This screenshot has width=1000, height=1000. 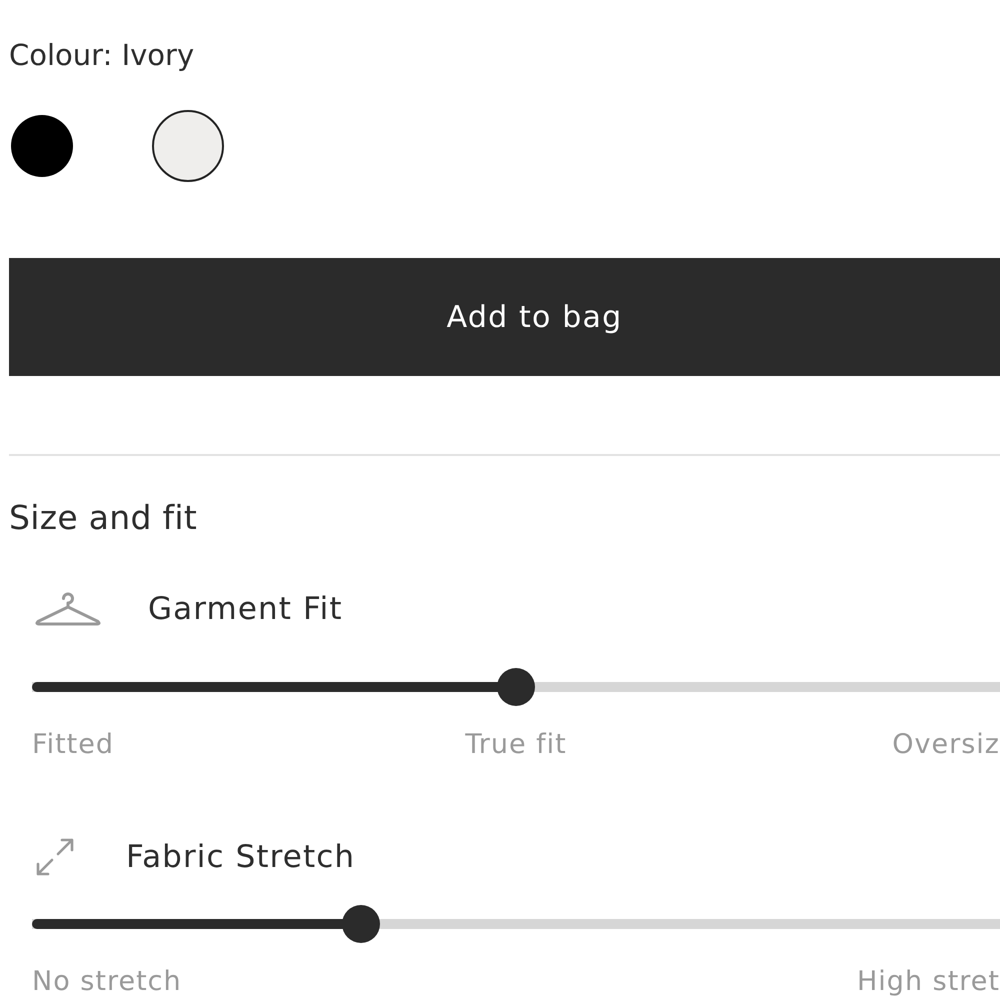 I want to click on diagonal-arrows-icon, so click(x=55, y=857).